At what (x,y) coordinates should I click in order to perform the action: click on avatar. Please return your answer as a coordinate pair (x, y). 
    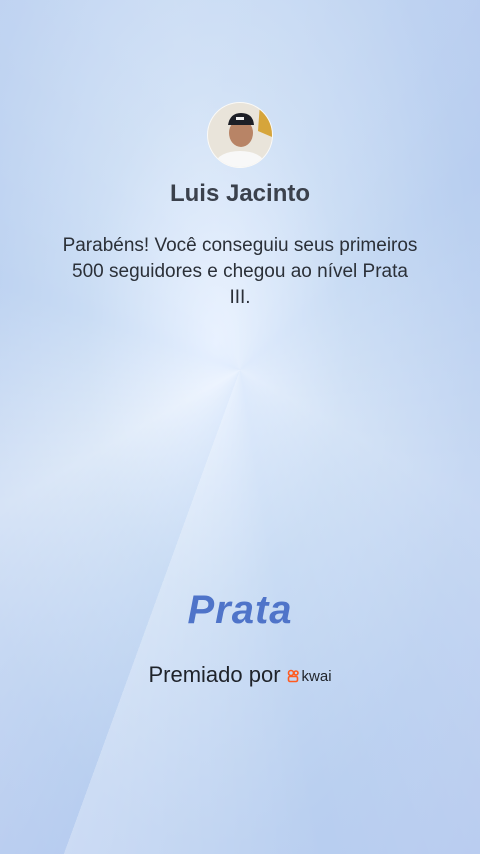
    Looking at the image, I should click on (240, 135).